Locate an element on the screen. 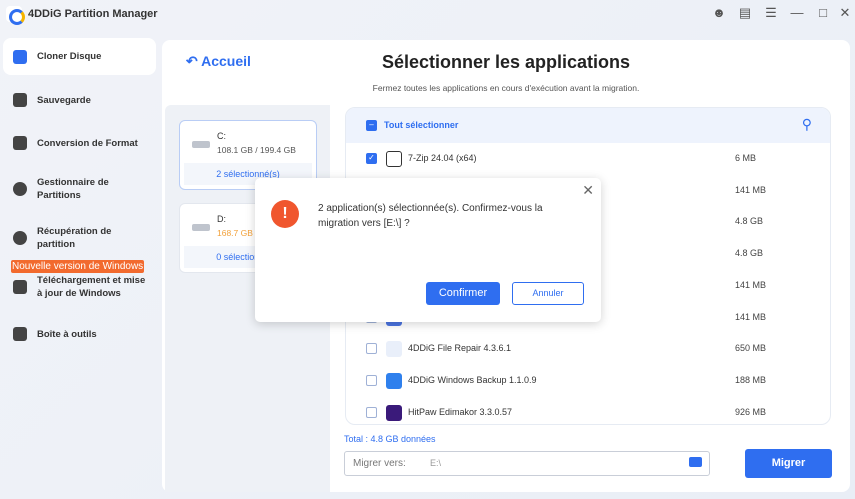  app-row: 4DDiG Windows Backup 1.1.0.9 188 MB is located at coordinates (588, 381).